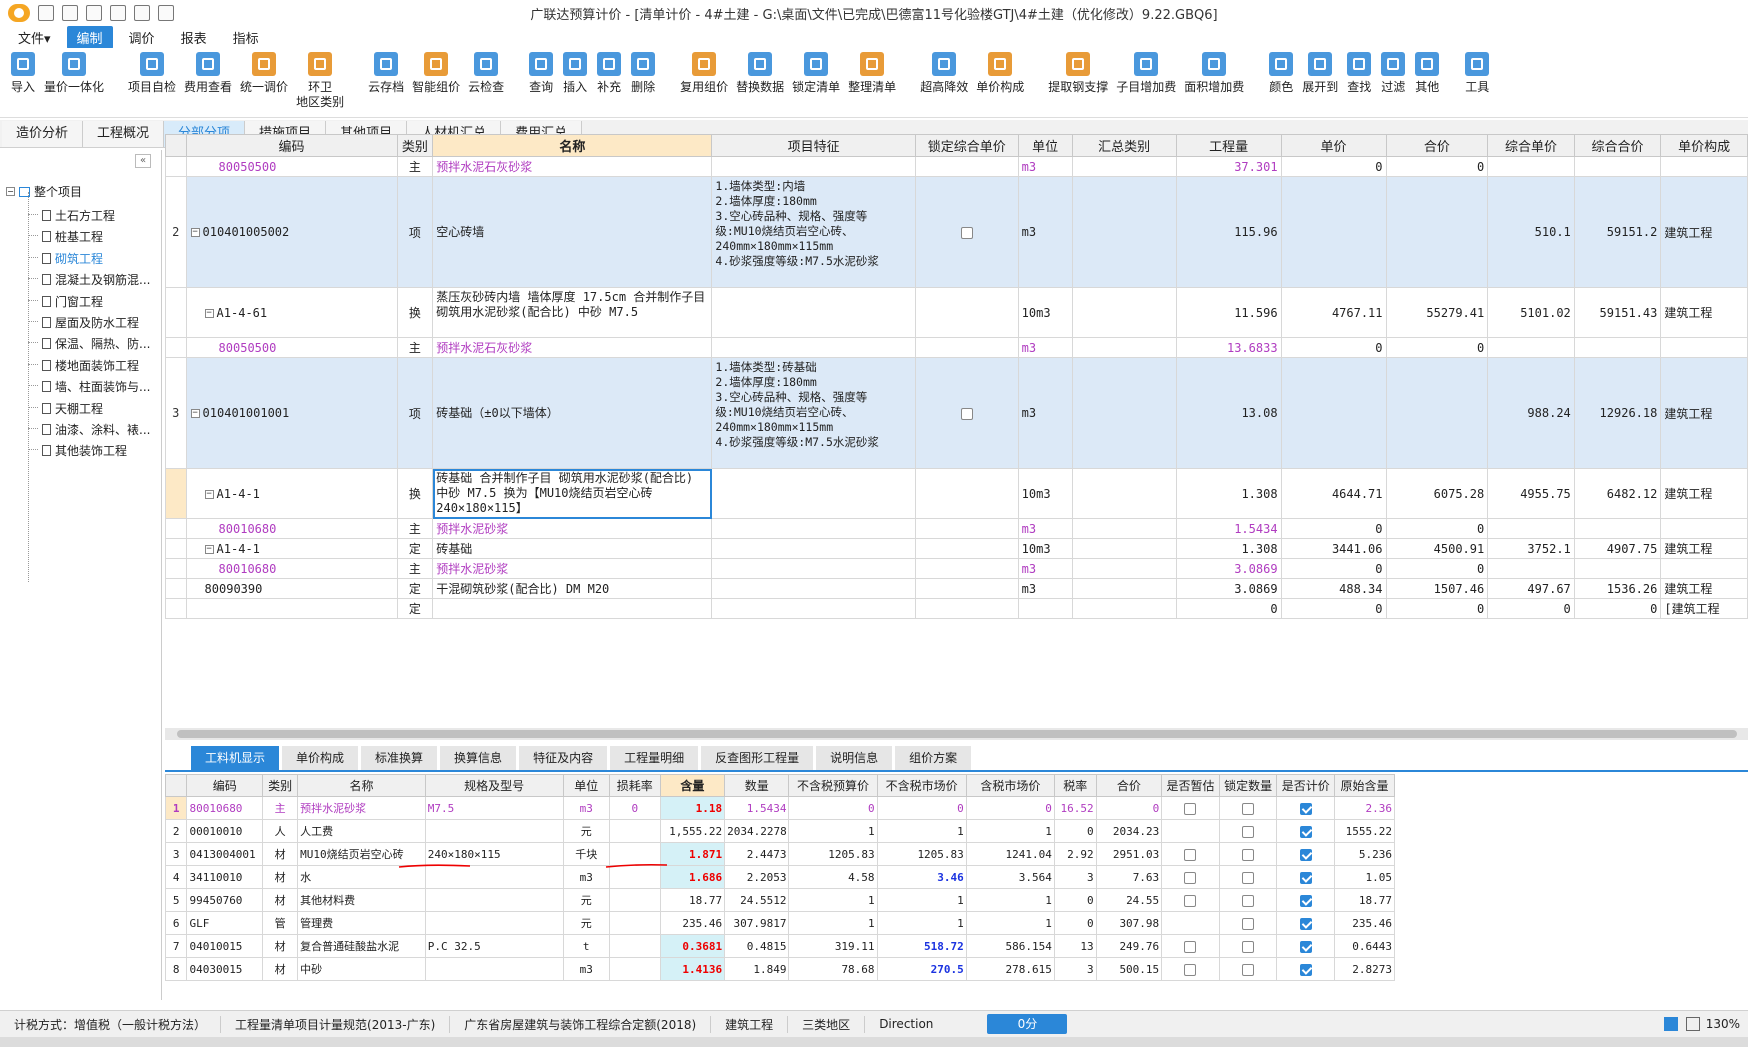 This screenshot has width=1748, height=1047. Describe the element at coordinates (1364, 808) in the screenshot. I see `original-content-cell: 2.36` at that location.